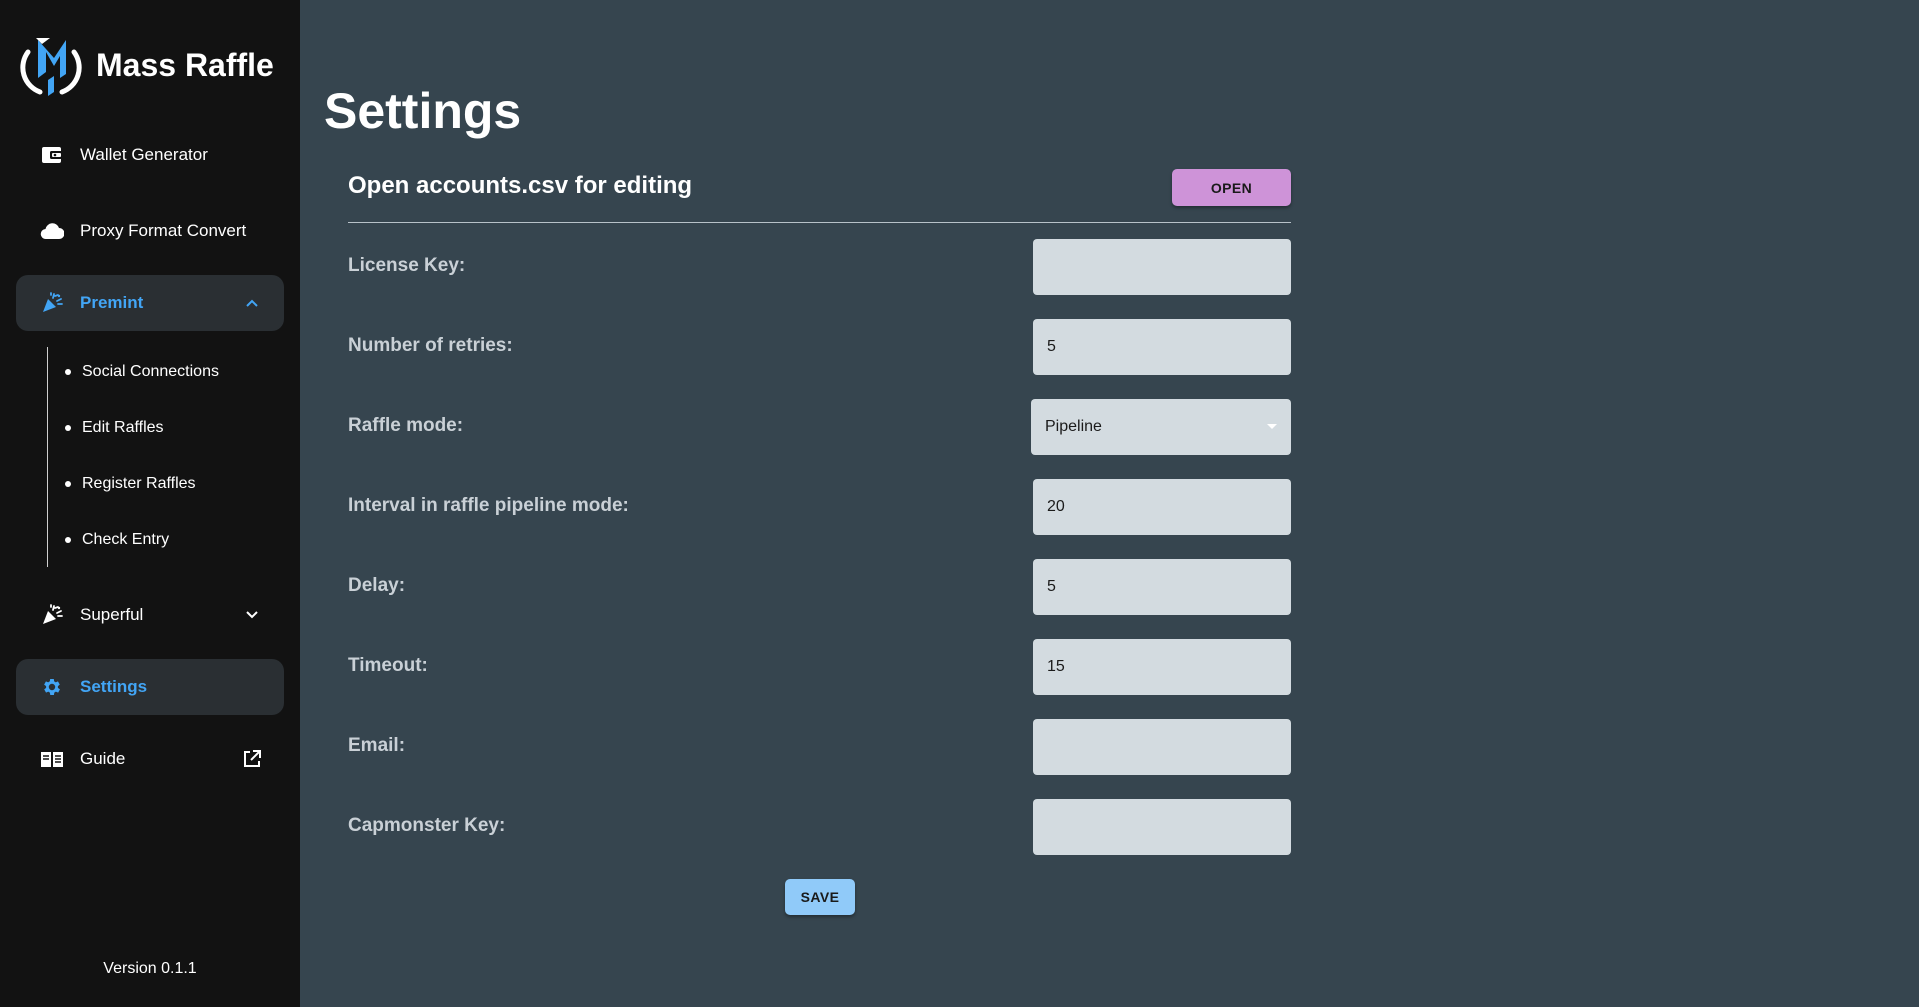 This screenshot has width=1919, height=1007. What do you see at coordinates (112, 302) in the screenshot?
I see `sidebar-item-label: Premint` at bounding box center [112, 302].